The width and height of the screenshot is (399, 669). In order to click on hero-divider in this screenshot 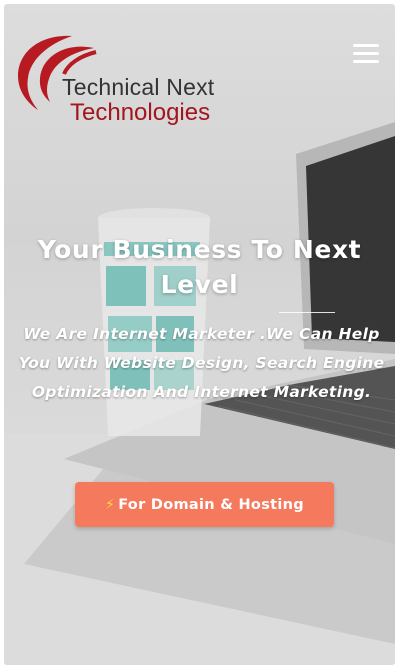, I will do `click(307, 312)`.